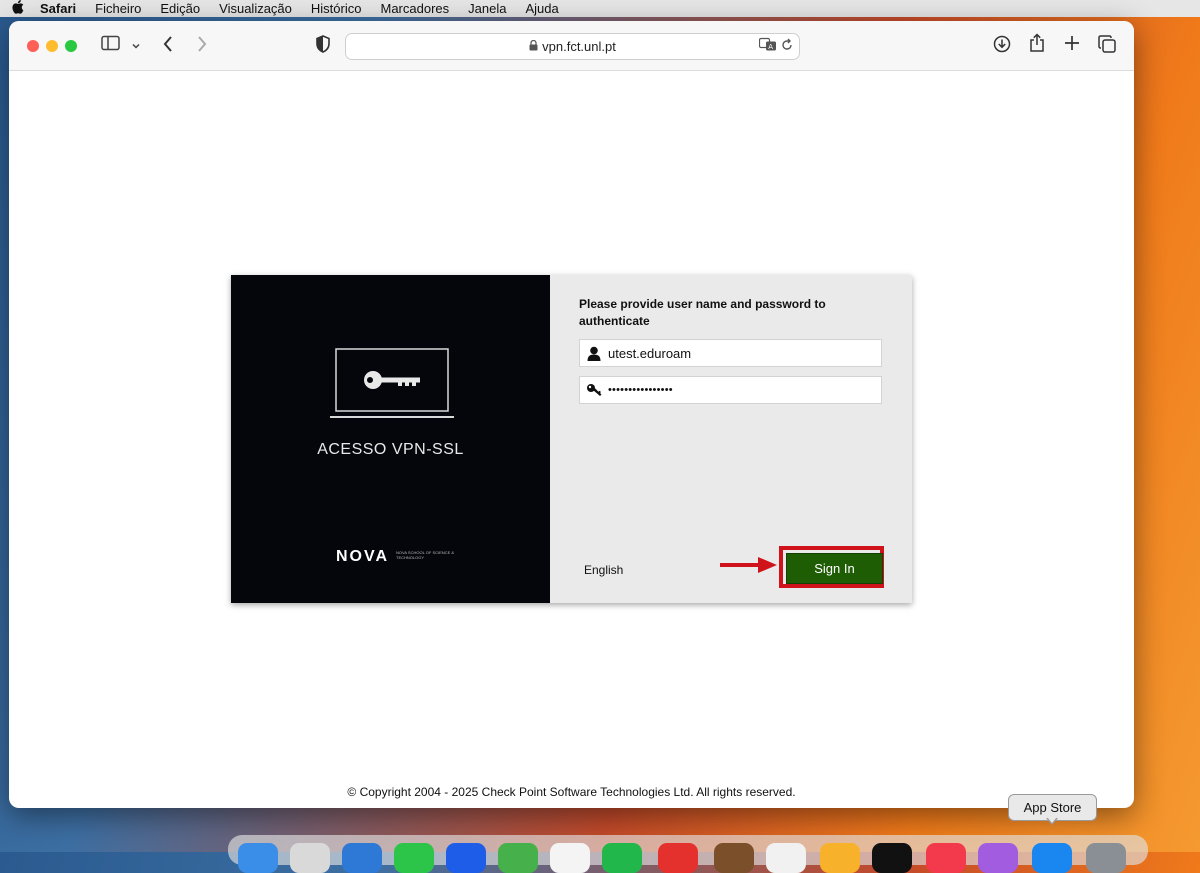 The width and height of the screenshot is (1200, 873). What do you see at coordinates (414, 8) in the screenshot?
I see `menu-marcadores: Marcadores` at bounding box center [414, 8].